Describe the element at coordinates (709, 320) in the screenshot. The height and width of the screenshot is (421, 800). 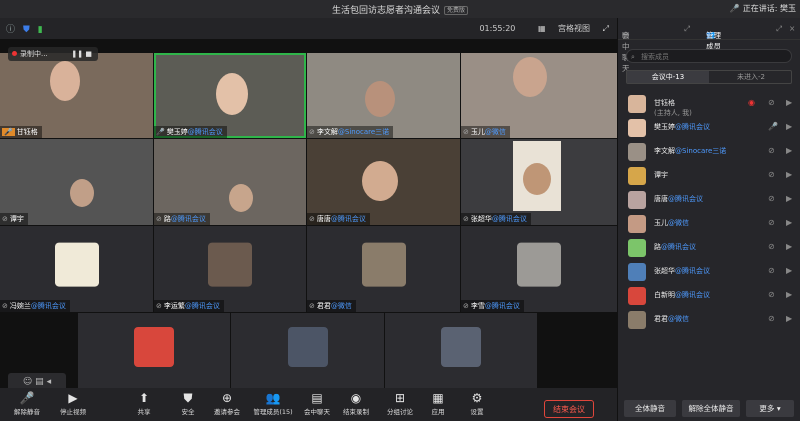
I see `list-item: 君君@微信 ⊘ ▶` at that location.